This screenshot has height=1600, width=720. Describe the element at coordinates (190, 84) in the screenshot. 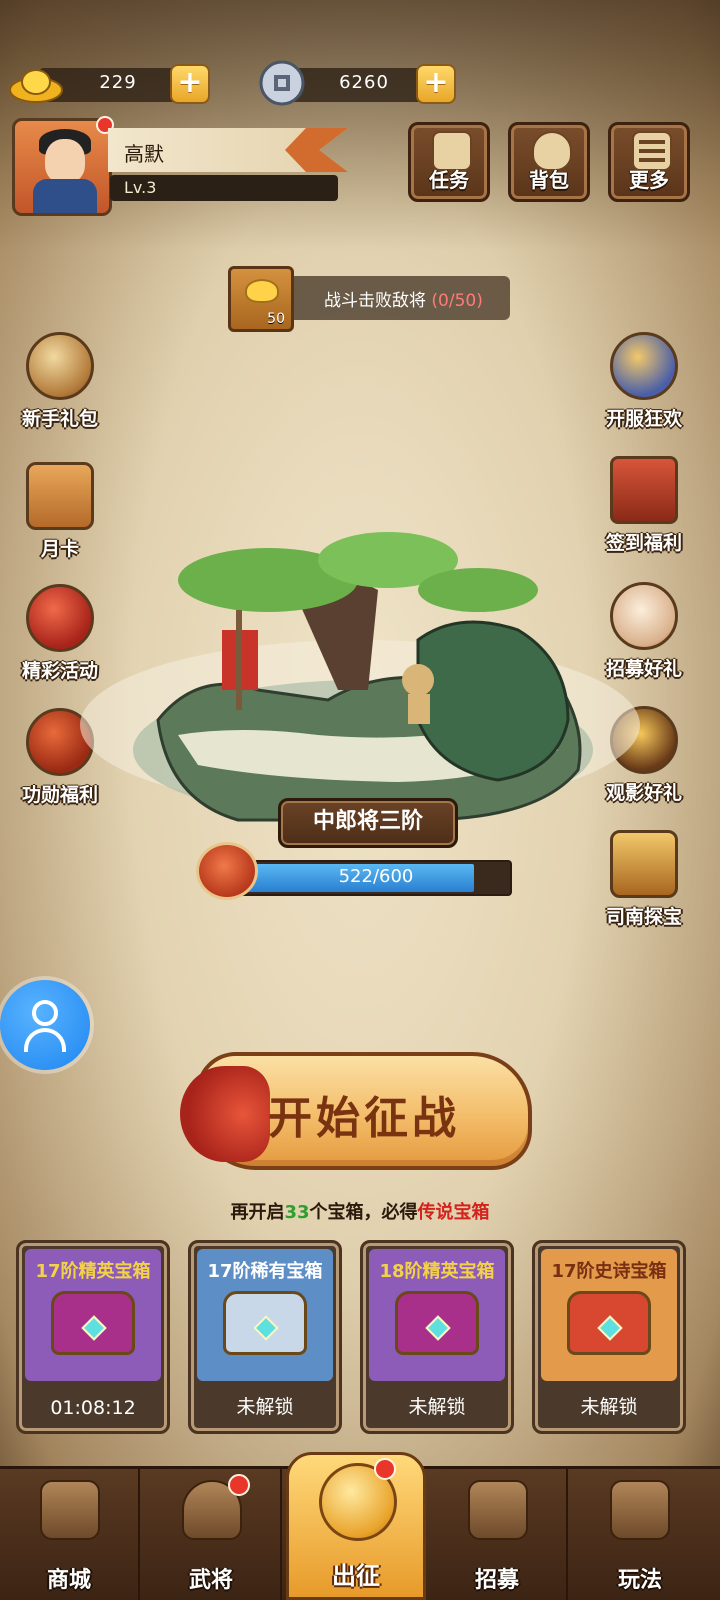

I see `gold-add-button: +` at that location.